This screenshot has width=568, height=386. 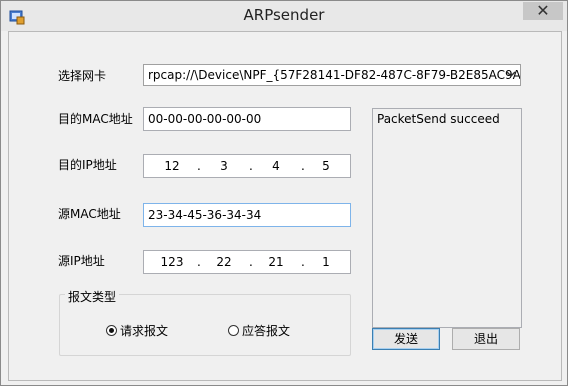 I want to click on ip-octet: 5, so click(x=326, y=166).